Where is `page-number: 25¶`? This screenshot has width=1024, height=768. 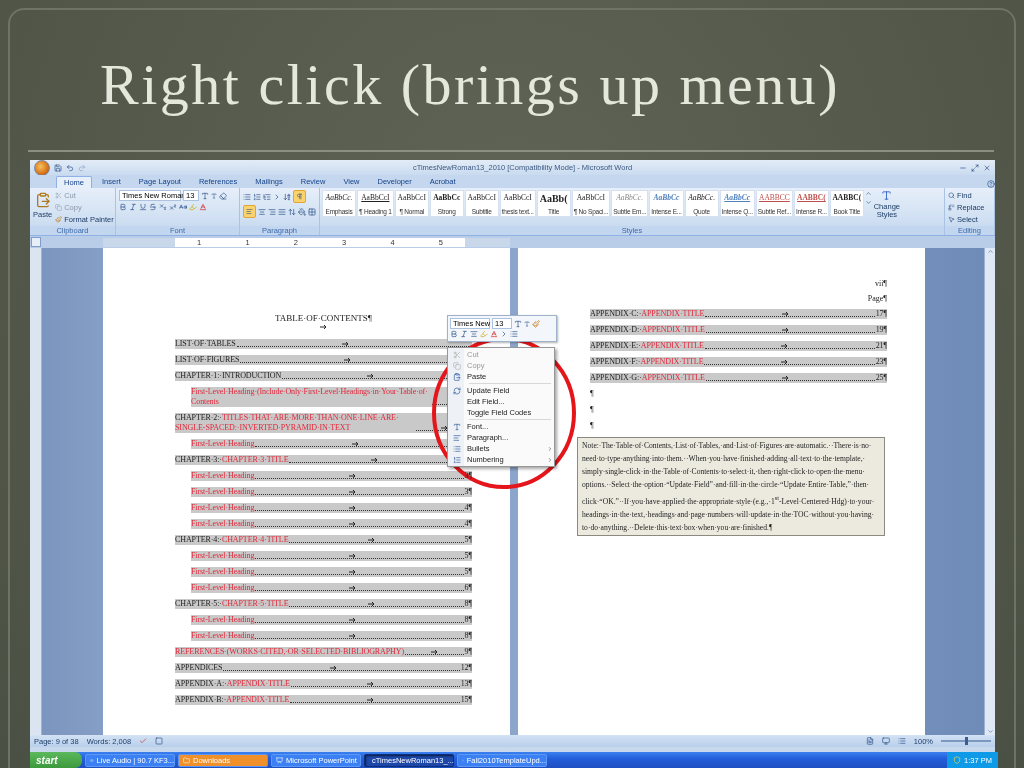 page-number: 25¶ is located at coordinates (881, 378).